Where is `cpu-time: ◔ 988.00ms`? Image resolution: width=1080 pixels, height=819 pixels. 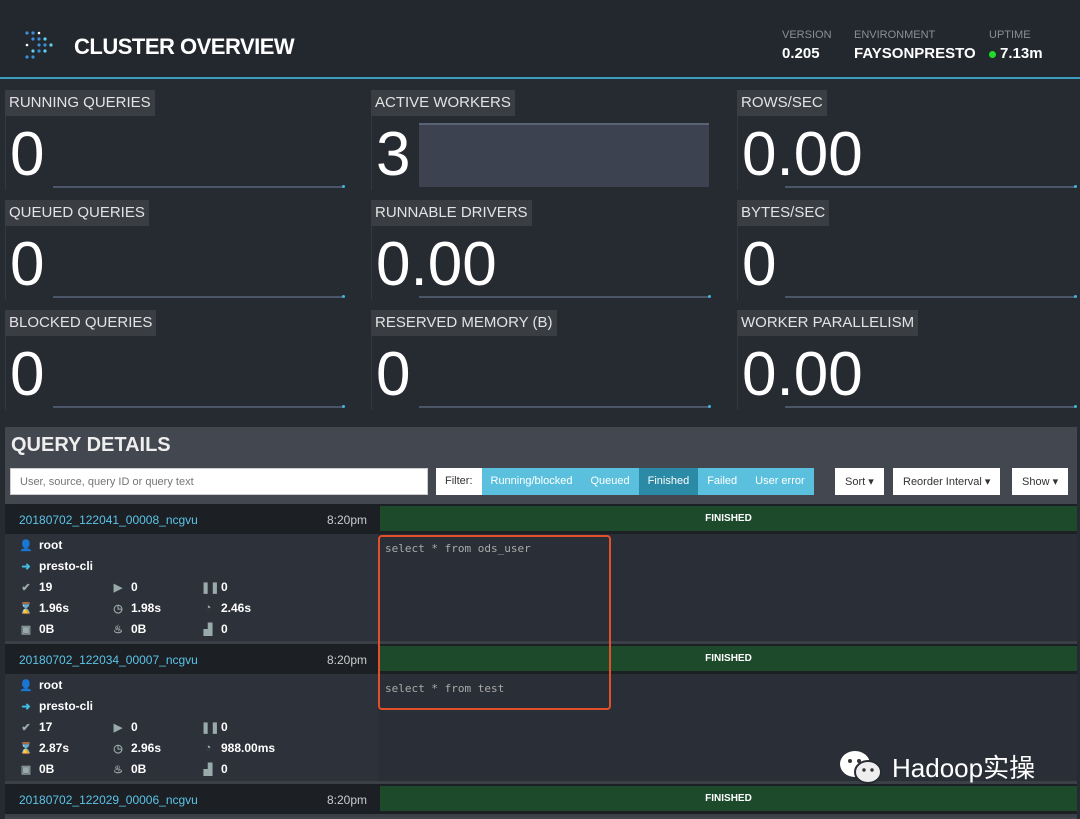 cpu-time: ◔ 988.00ms is located at coordinates (238, 748).